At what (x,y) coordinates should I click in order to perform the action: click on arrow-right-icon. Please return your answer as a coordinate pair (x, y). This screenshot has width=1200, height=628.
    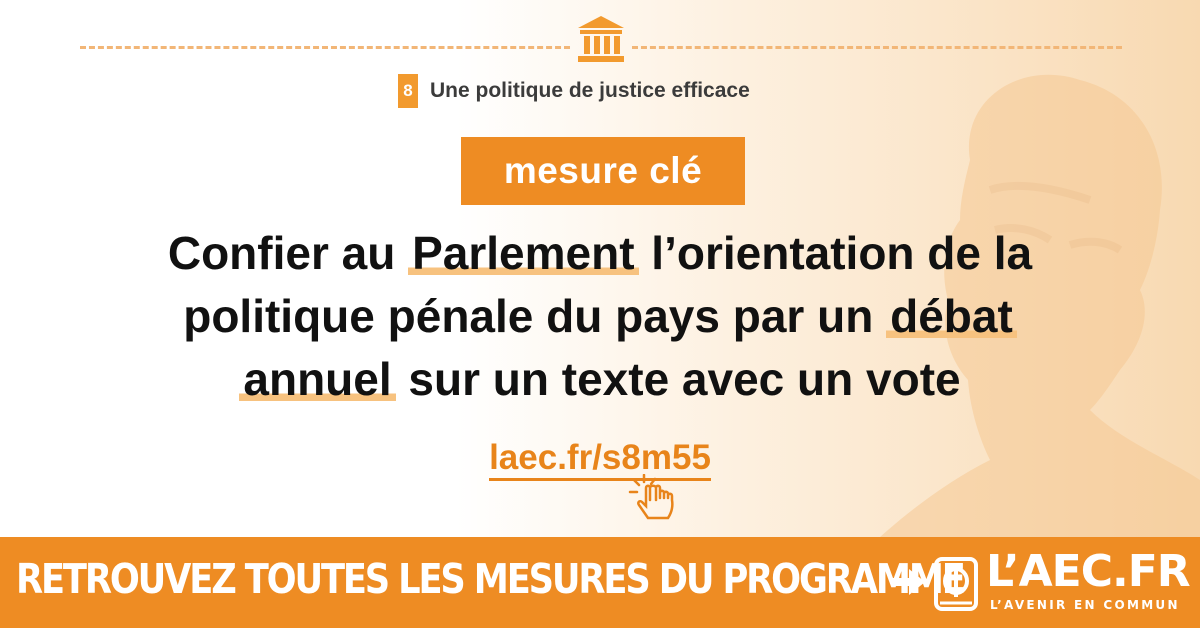
    Looking at the image, I should click on (909, 582).